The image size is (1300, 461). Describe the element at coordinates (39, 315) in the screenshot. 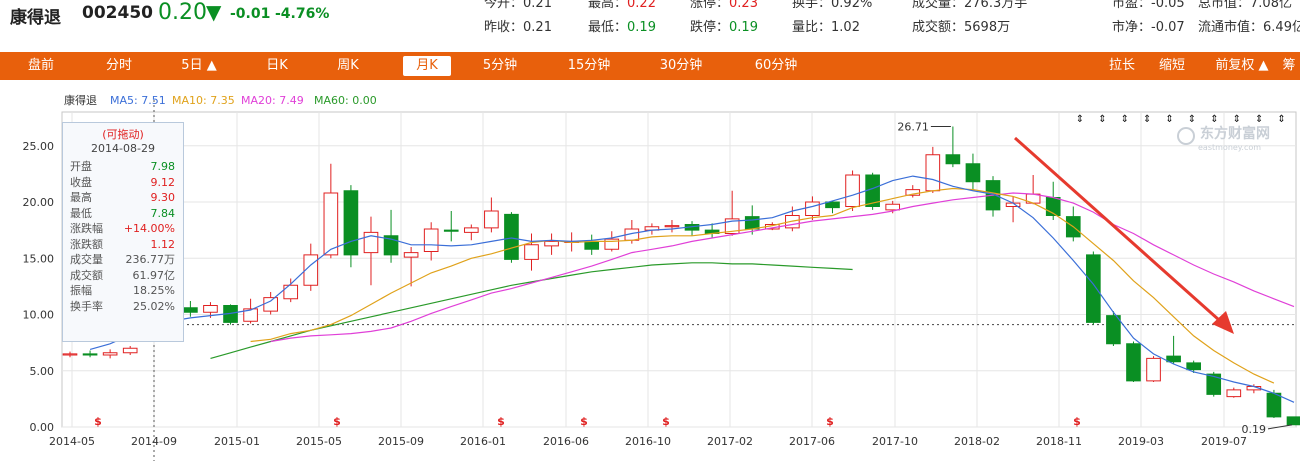

I see `y-tick-label: 10.00` at that location.